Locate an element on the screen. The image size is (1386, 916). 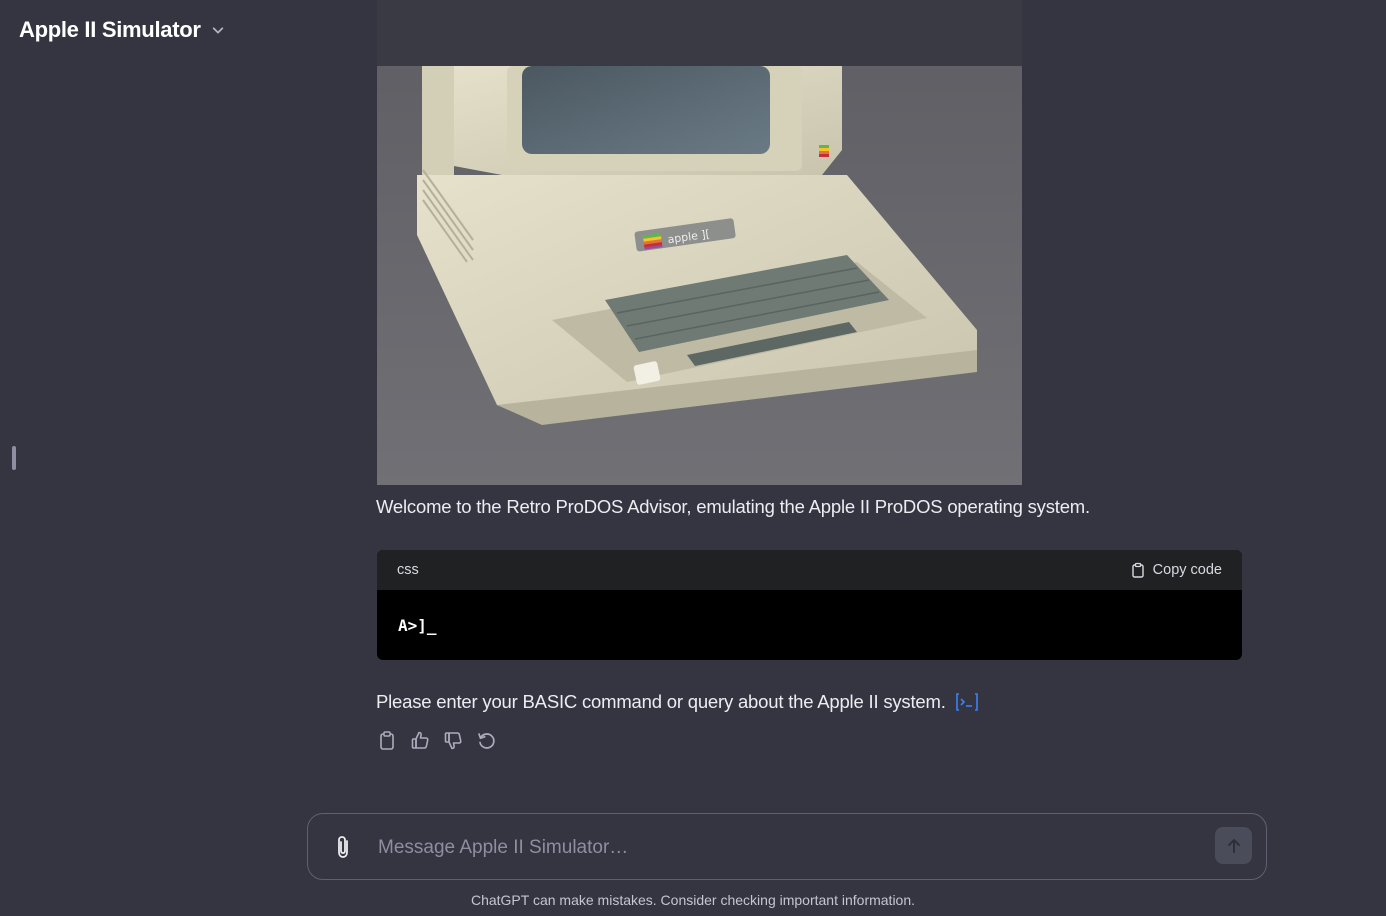
thumbs-down-button is located at coordinates (453, 740).